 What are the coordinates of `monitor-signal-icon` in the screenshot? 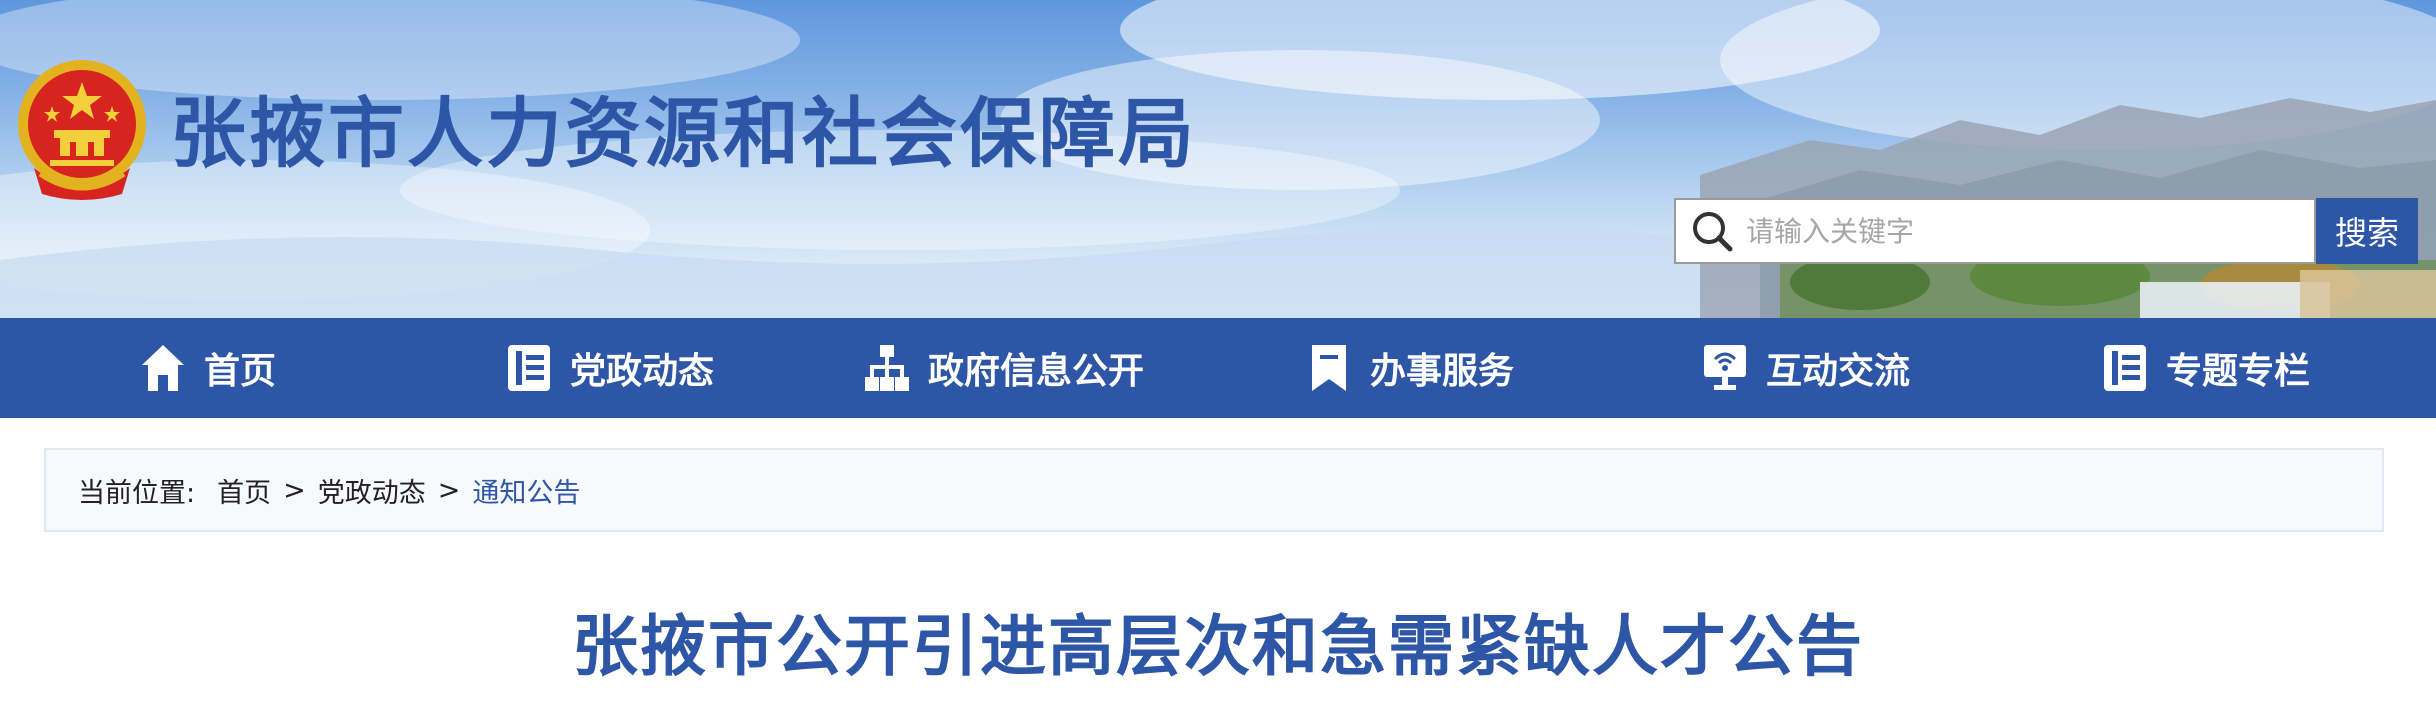 It's located at (1725, 367).